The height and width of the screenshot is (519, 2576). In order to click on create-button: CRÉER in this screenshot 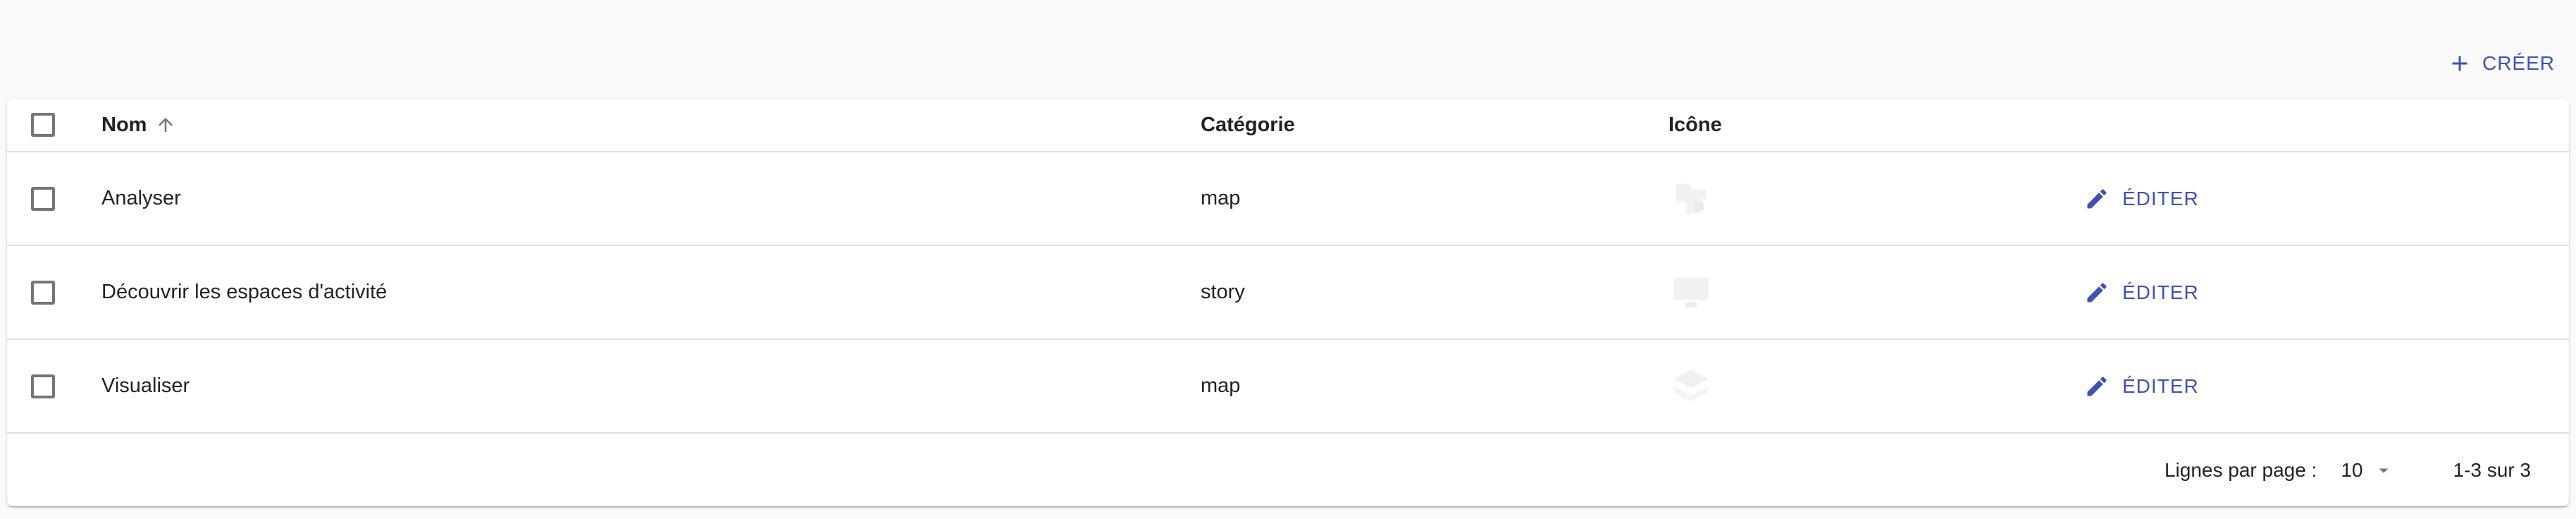, I will do `click(2501, 63)`.